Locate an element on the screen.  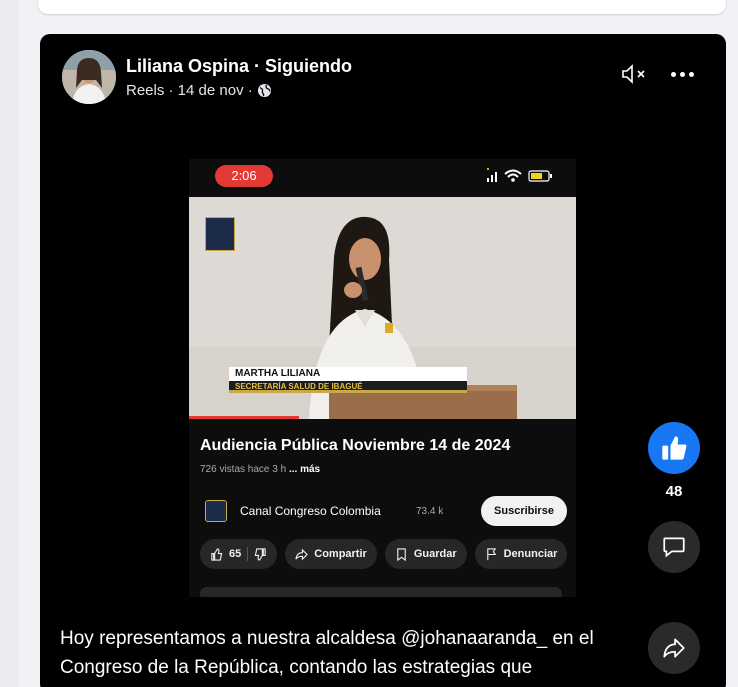
lower-third-role: SECRETARÍA SALUD DE IBAGUÉ is located at coordinates (348, 387).